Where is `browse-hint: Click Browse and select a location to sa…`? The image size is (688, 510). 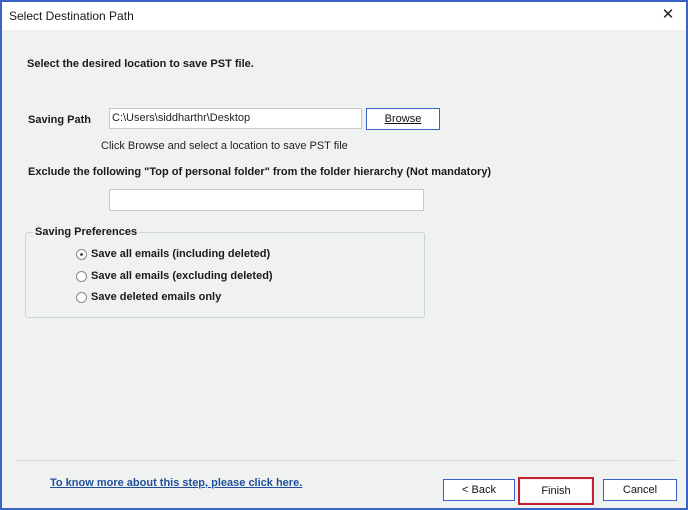 browse-hint: Click Browse and select a location to sa… is located at coordinates (224, 146).